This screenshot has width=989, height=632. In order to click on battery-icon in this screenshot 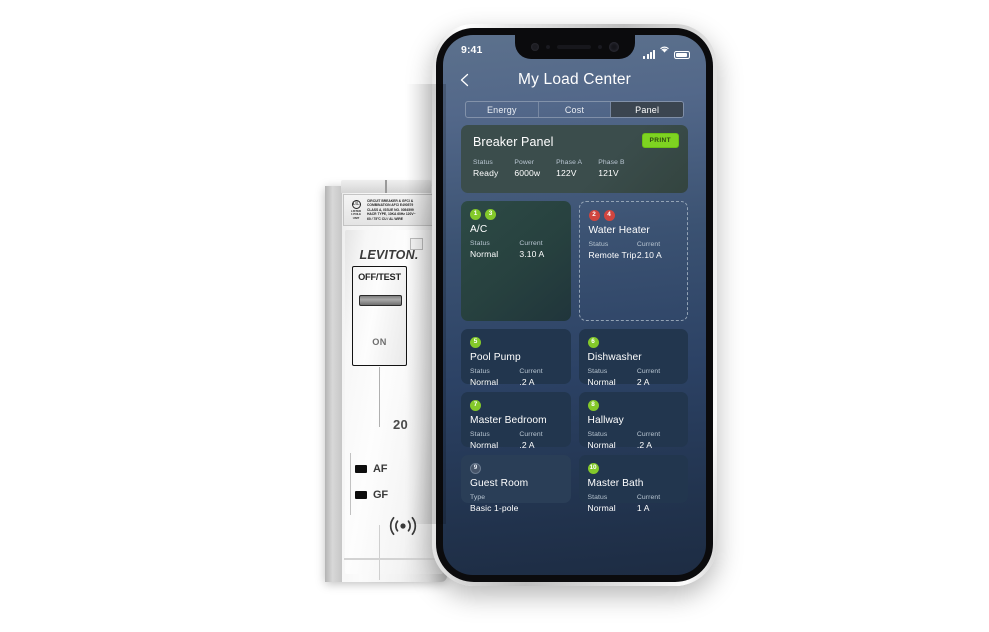, I will do `click(682, 55)`.